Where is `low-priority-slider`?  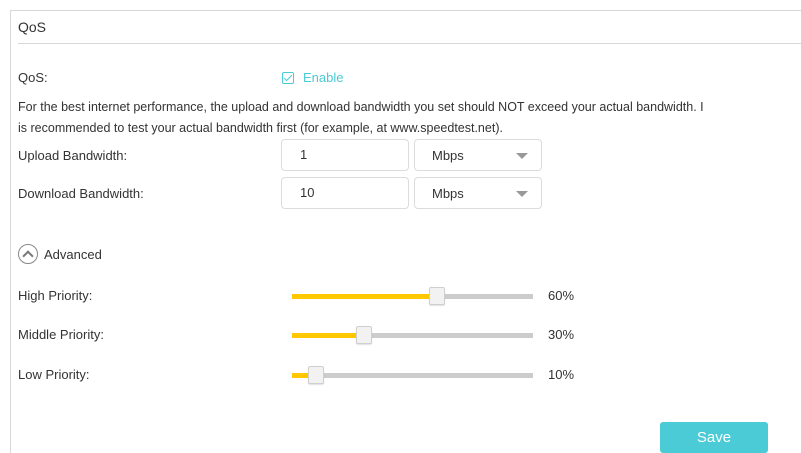 low-priority-slider is located at coordinates (412, 375).